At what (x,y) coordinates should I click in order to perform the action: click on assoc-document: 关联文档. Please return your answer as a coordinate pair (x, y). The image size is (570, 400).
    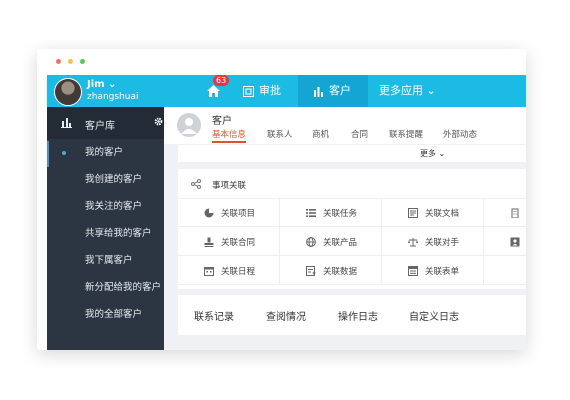
    Looking at the image, I should click on (433, 212).